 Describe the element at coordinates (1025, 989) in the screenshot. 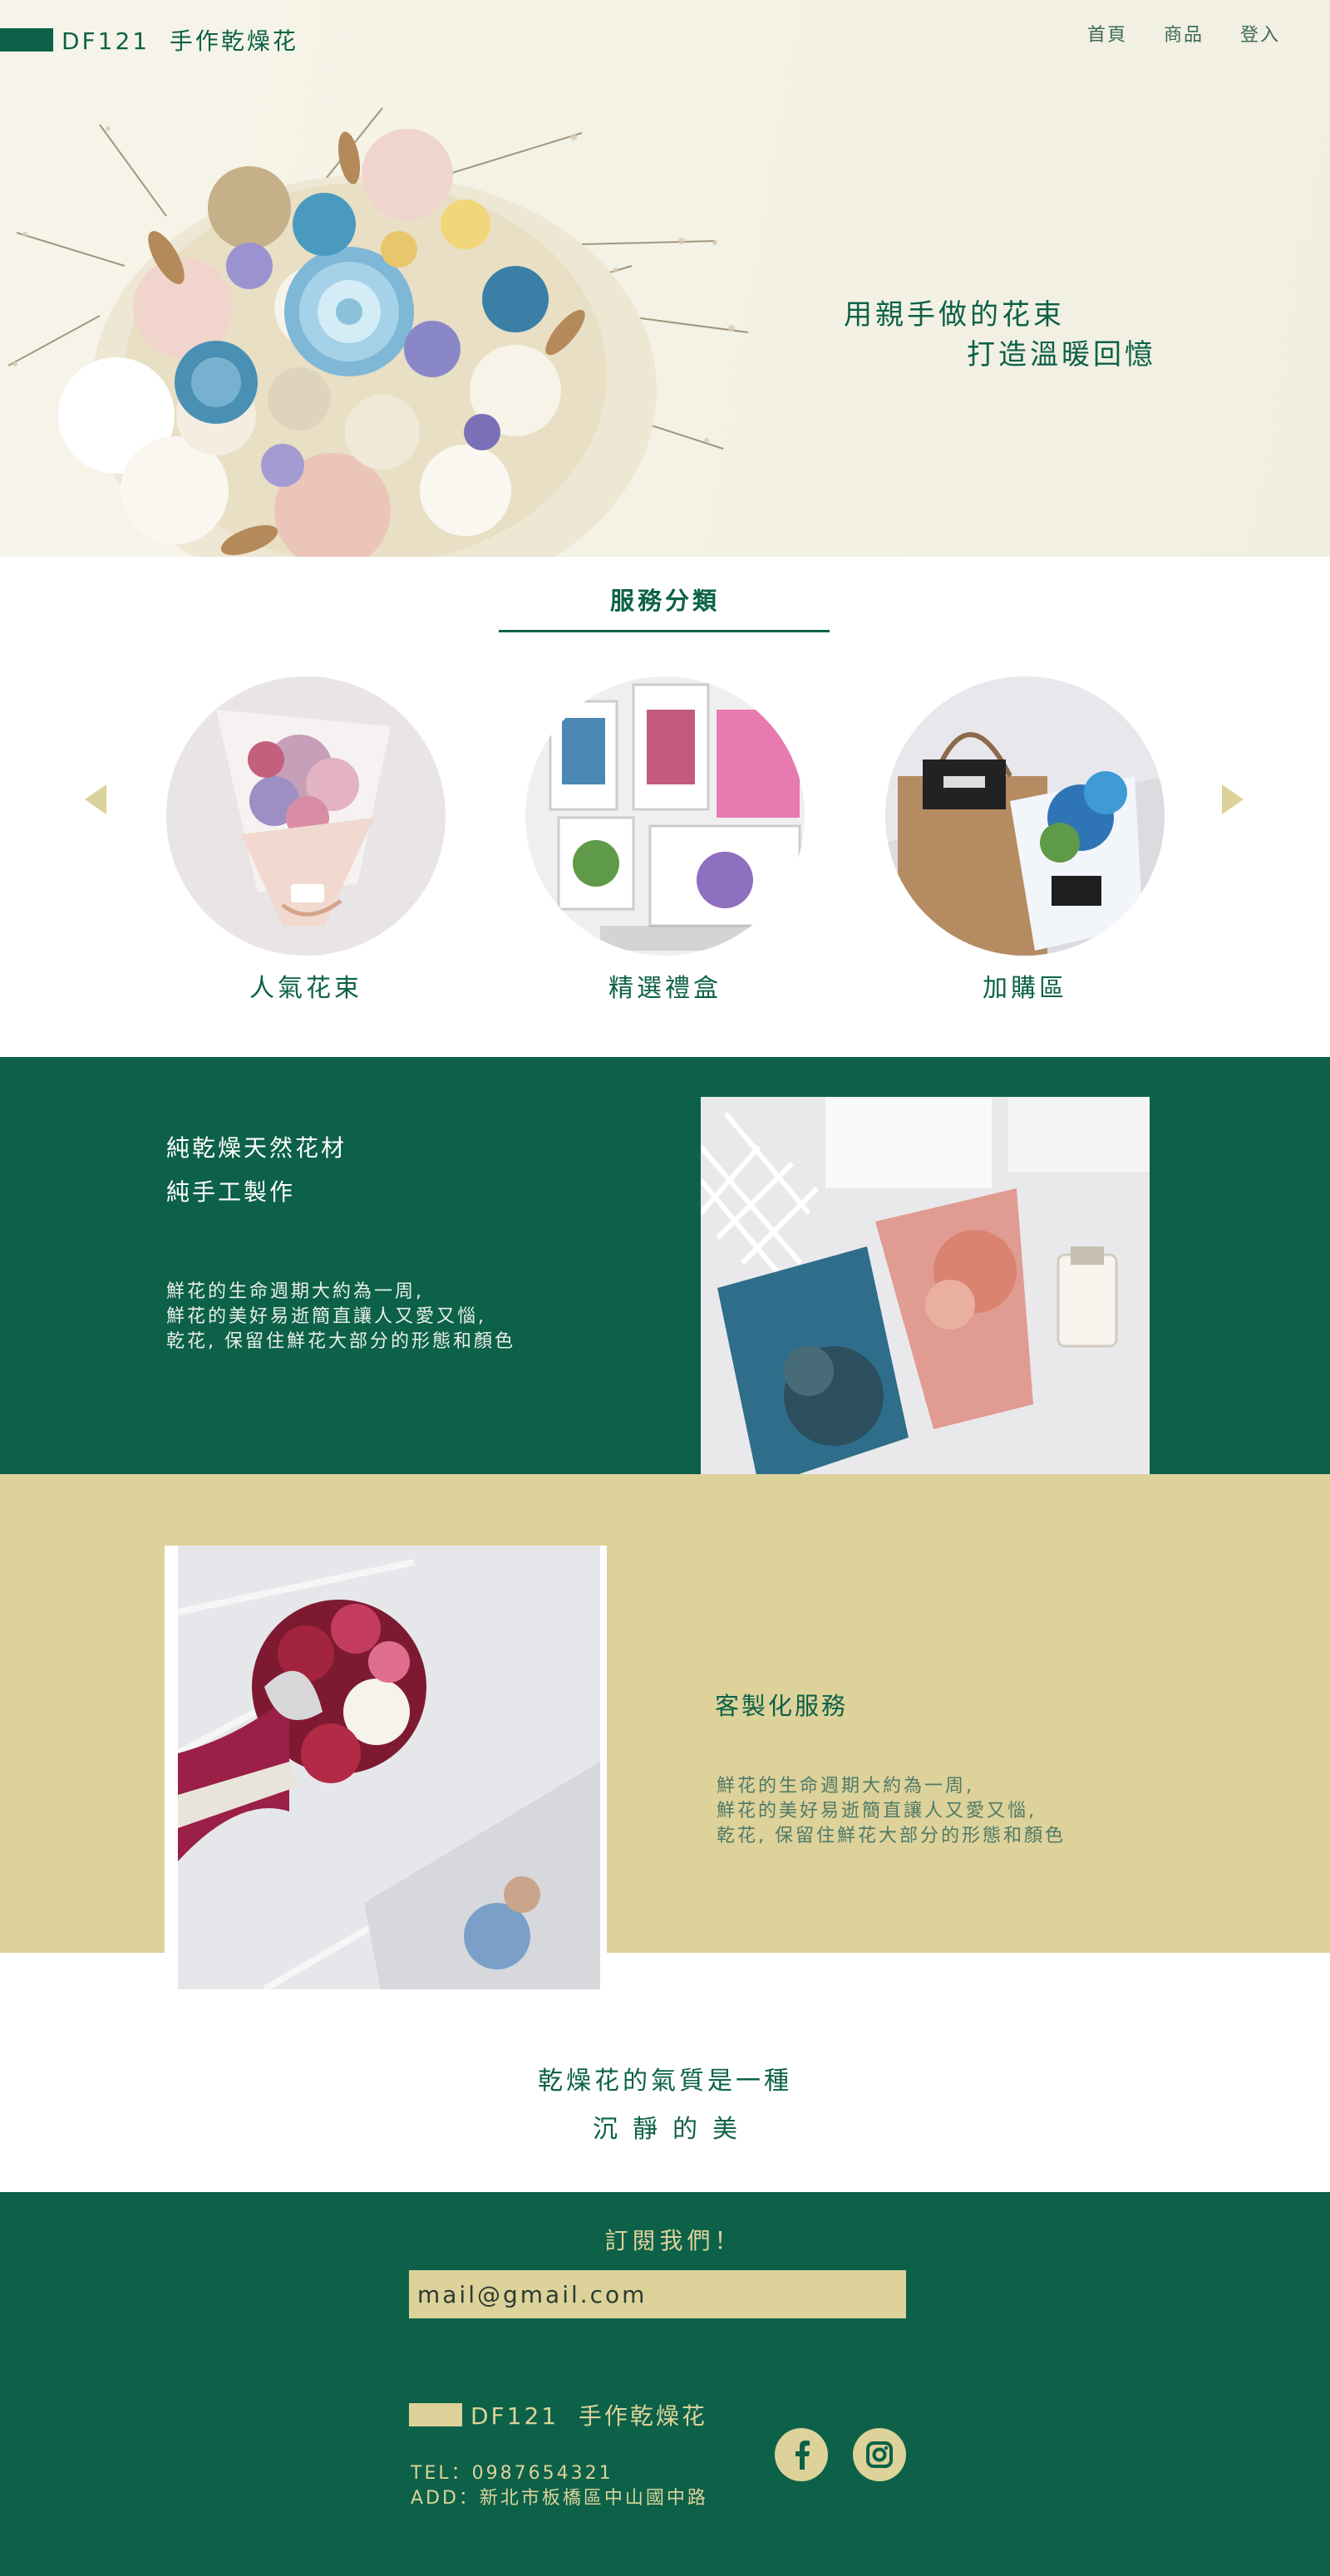

I see `category-label: 加購區` at that location.